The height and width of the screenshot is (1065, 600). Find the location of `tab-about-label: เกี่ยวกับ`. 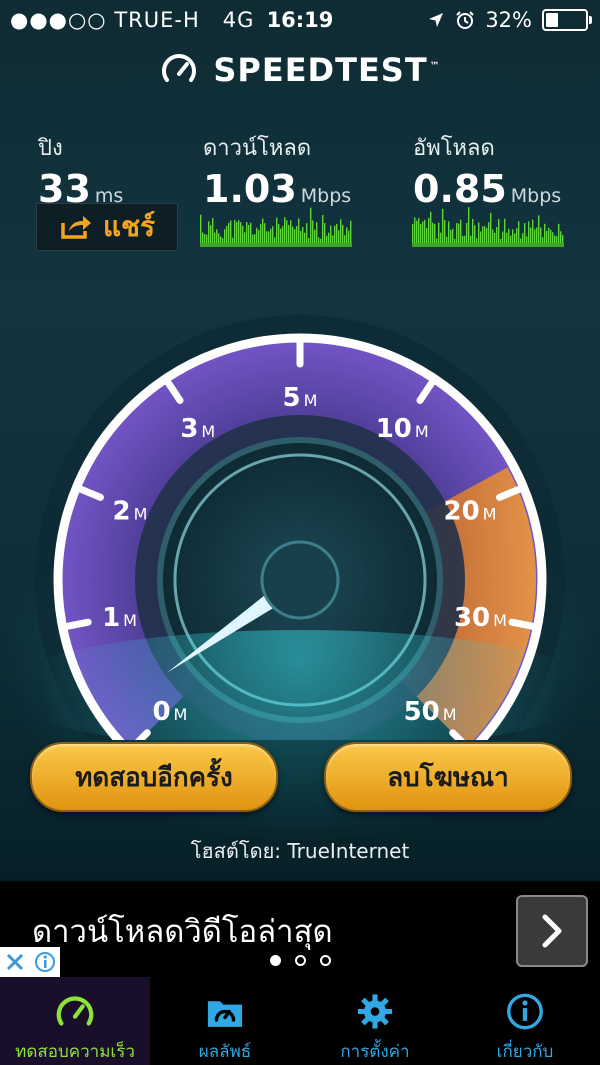

tab-about-label: เกี่ยวกับ is located at coordinates (525, 1052).